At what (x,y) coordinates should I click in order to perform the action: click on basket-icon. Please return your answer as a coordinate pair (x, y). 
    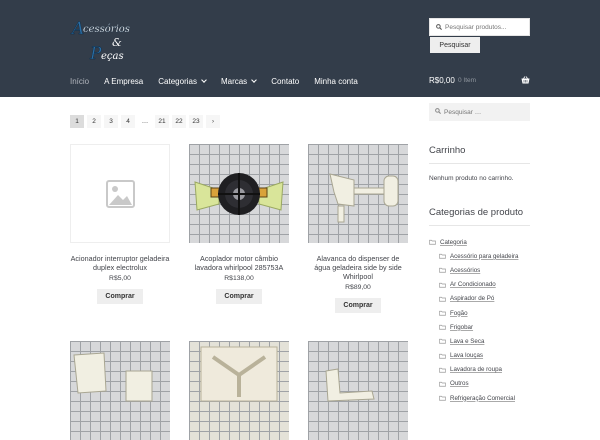
    Looking at the image, I should click on (525, 80).